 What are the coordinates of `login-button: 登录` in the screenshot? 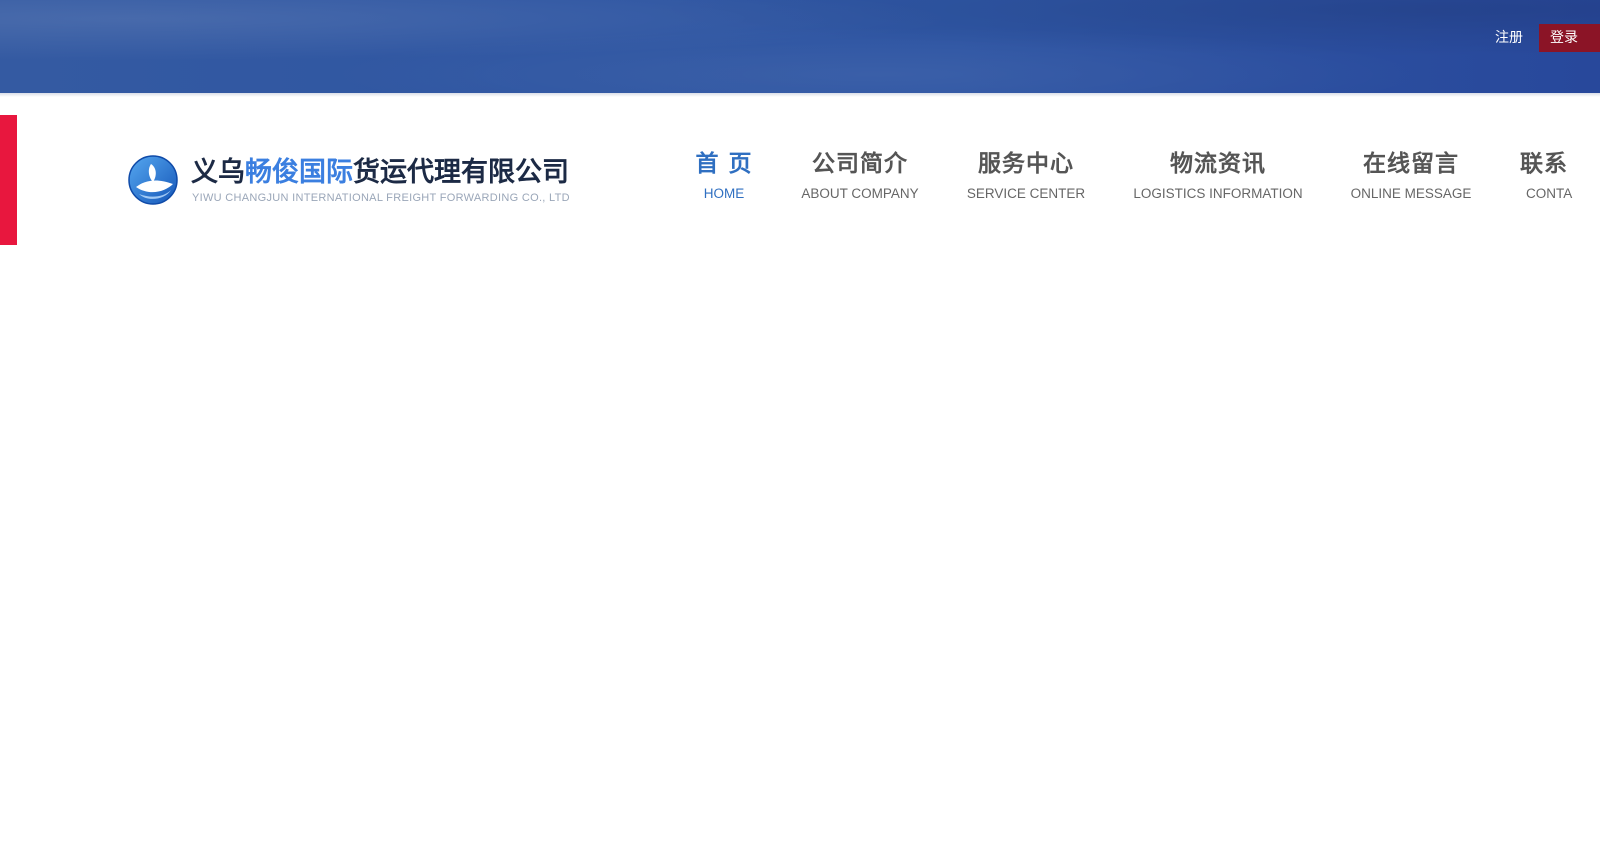 It's located at (1569, 38).